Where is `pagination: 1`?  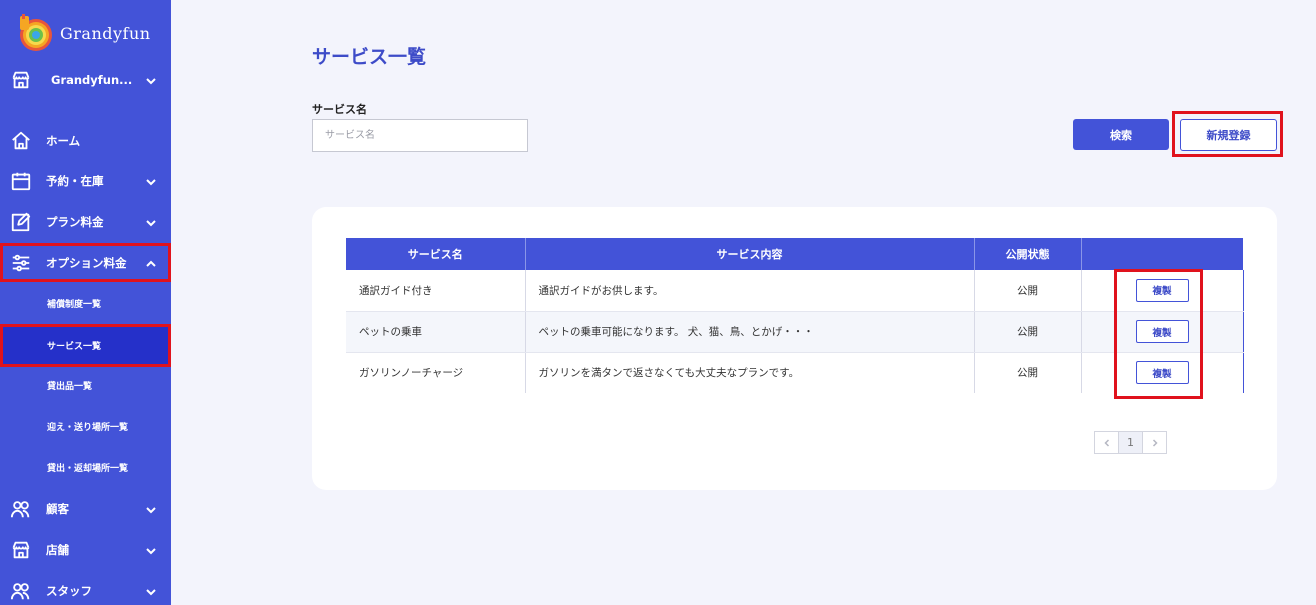
pagination: 1 is located at coordinates (1130, 442).